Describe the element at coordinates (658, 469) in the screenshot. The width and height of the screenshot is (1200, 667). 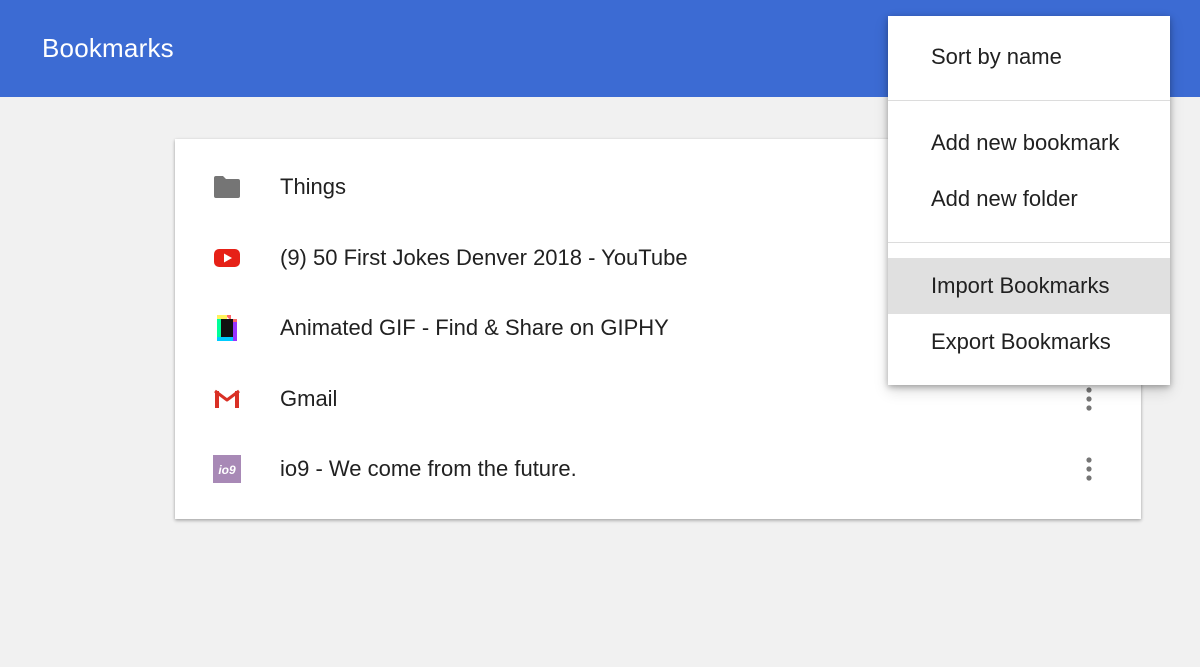
I see `bookmark-row-io9: io9 io9 - We come from the future.` at that location.